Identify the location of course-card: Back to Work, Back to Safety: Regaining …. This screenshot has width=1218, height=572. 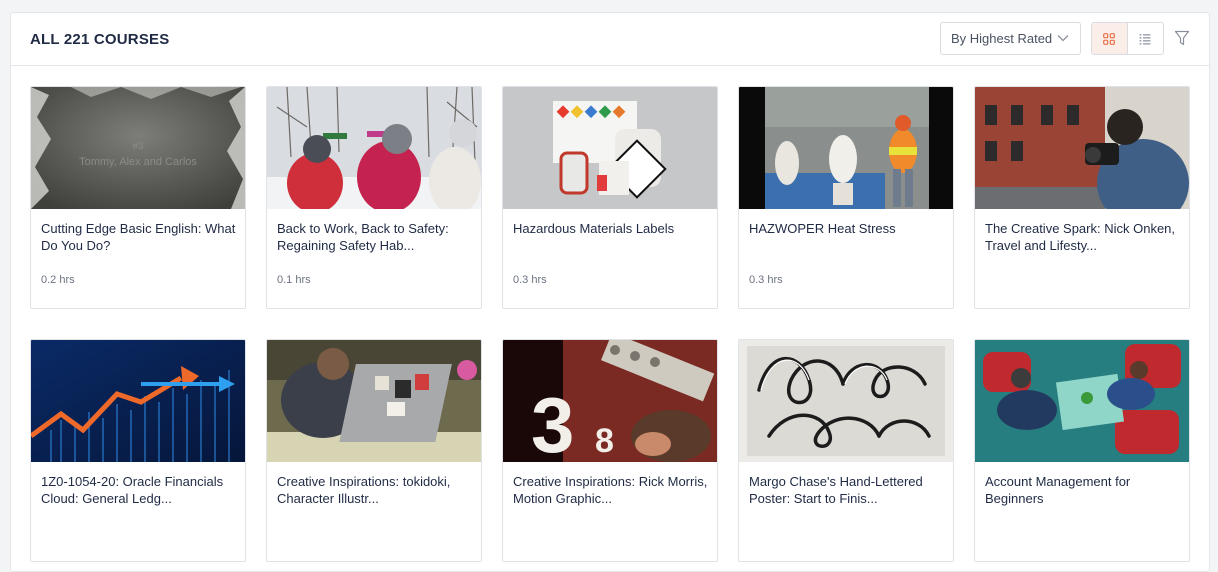
(374, 197).